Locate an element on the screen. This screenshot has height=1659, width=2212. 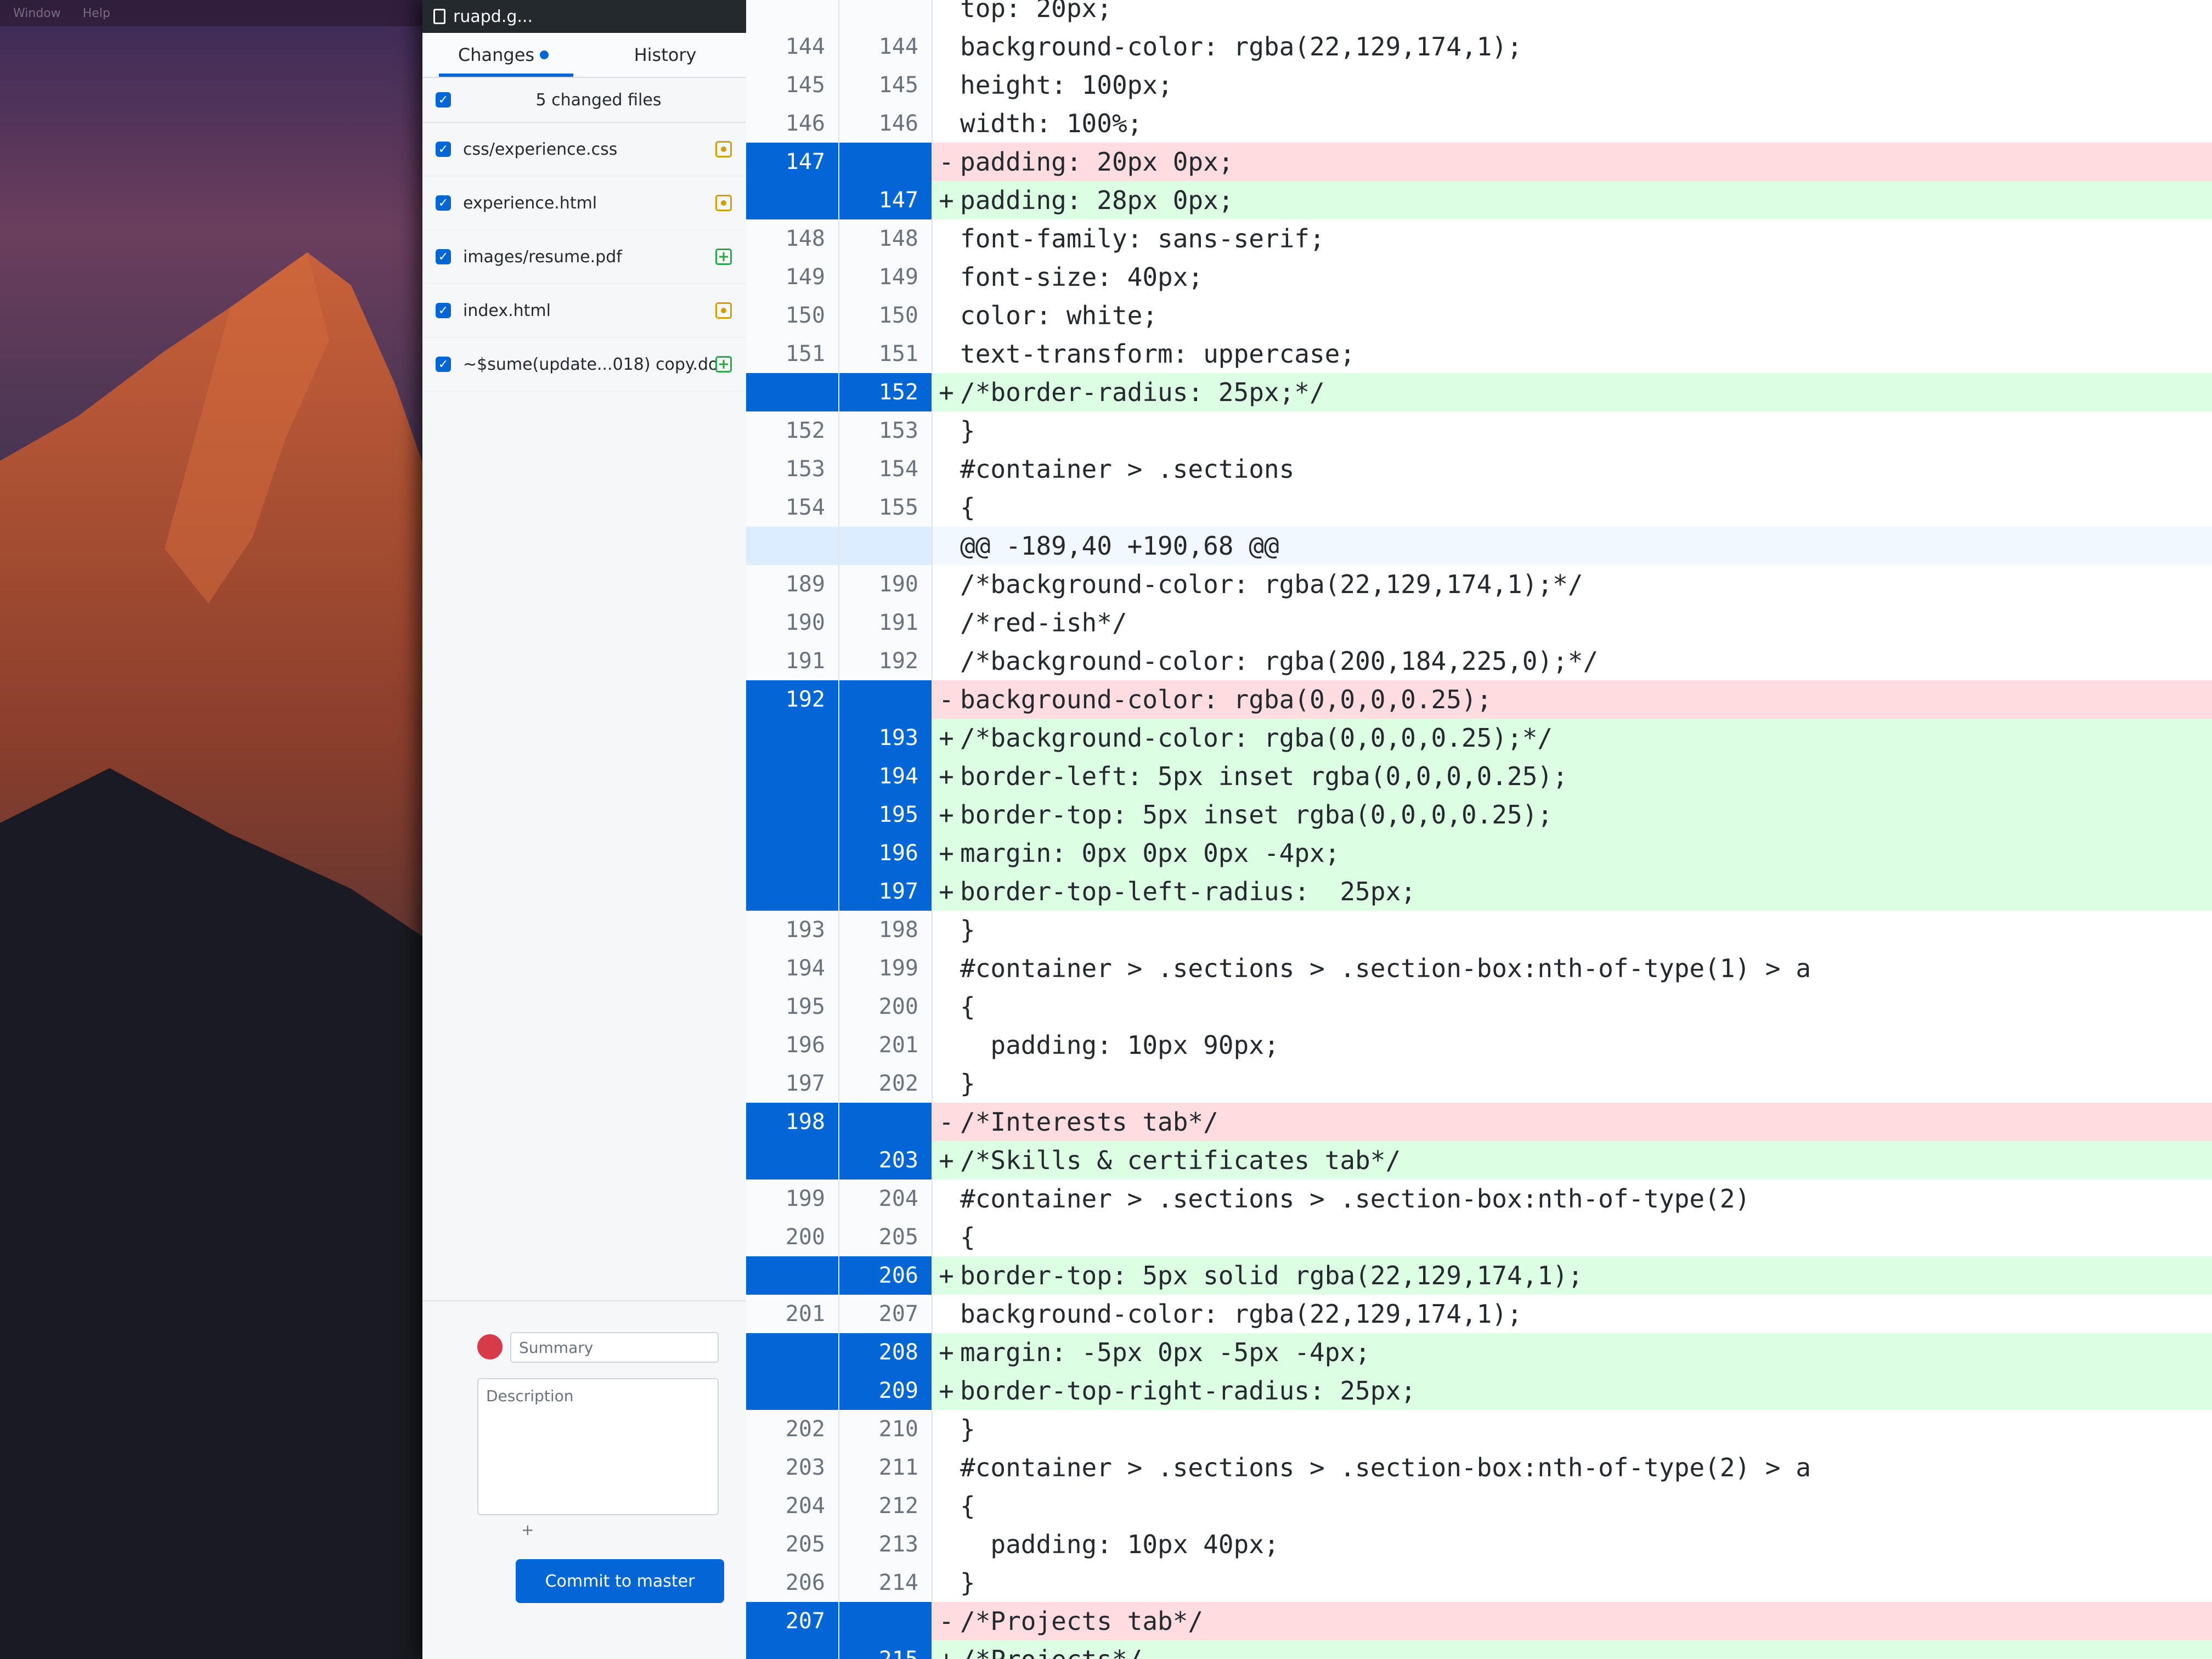
commit-panel: Summary Description + Commit to master is located at coordinates (584, 1479).